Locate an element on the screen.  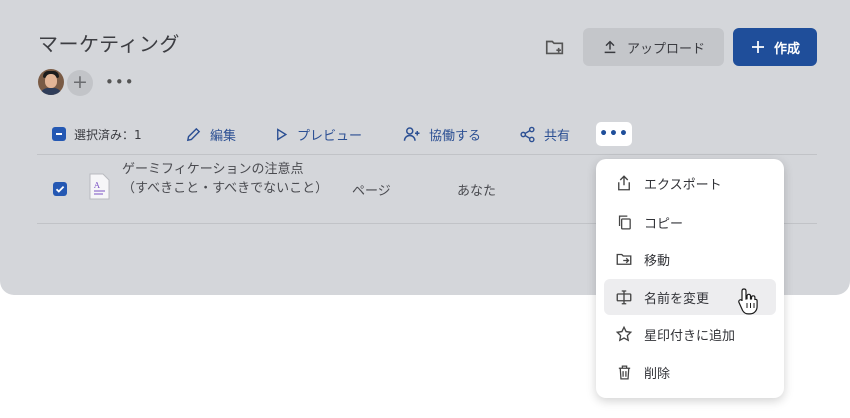
create-label: 作成 is located at coordinates (786, 49).